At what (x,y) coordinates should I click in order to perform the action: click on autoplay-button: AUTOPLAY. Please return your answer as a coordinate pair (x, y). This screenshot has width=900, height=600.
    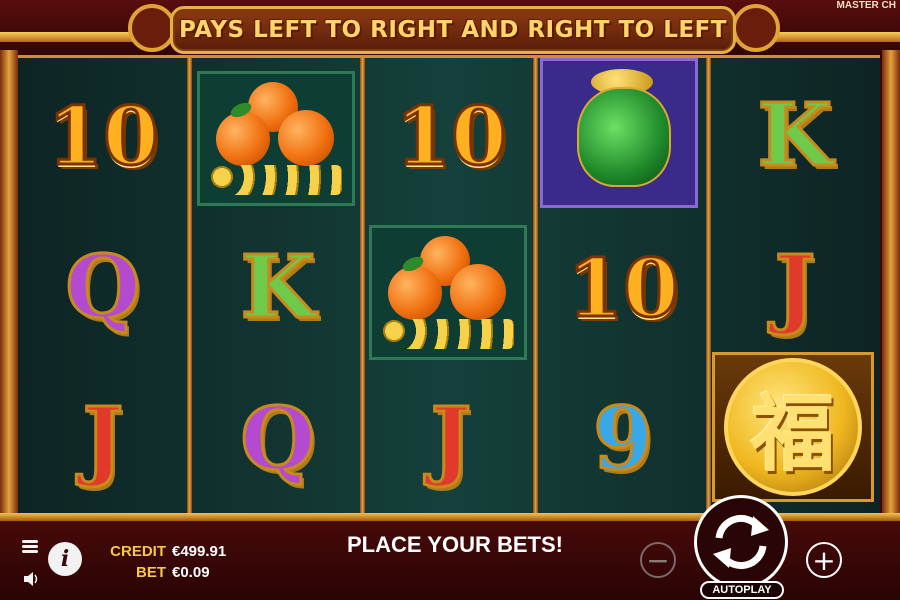
    Looking at the image, I should click on (742, 590).